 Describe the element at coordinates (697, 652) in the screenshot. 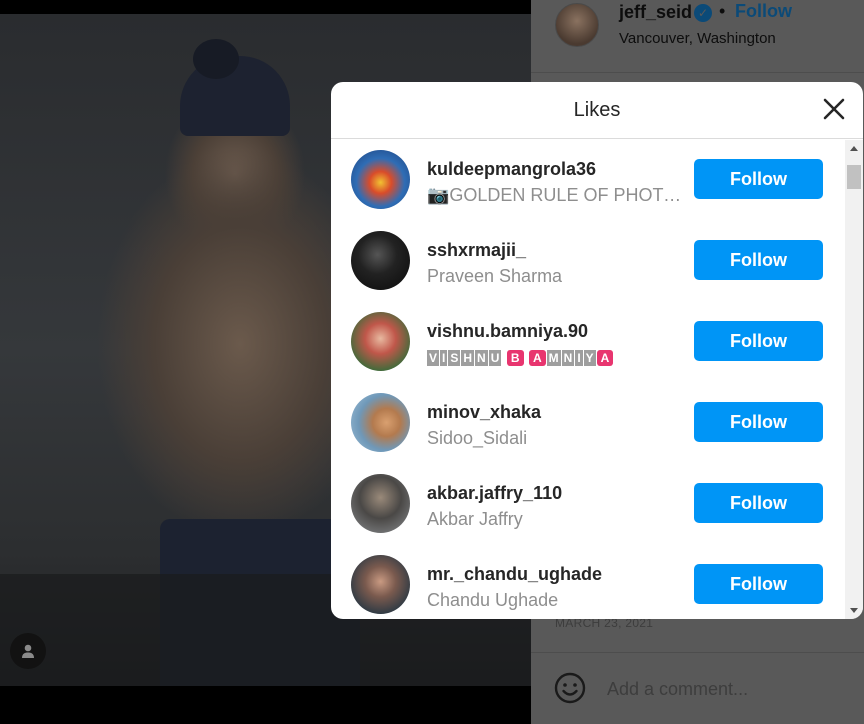

I see `comment-divider` at that location.